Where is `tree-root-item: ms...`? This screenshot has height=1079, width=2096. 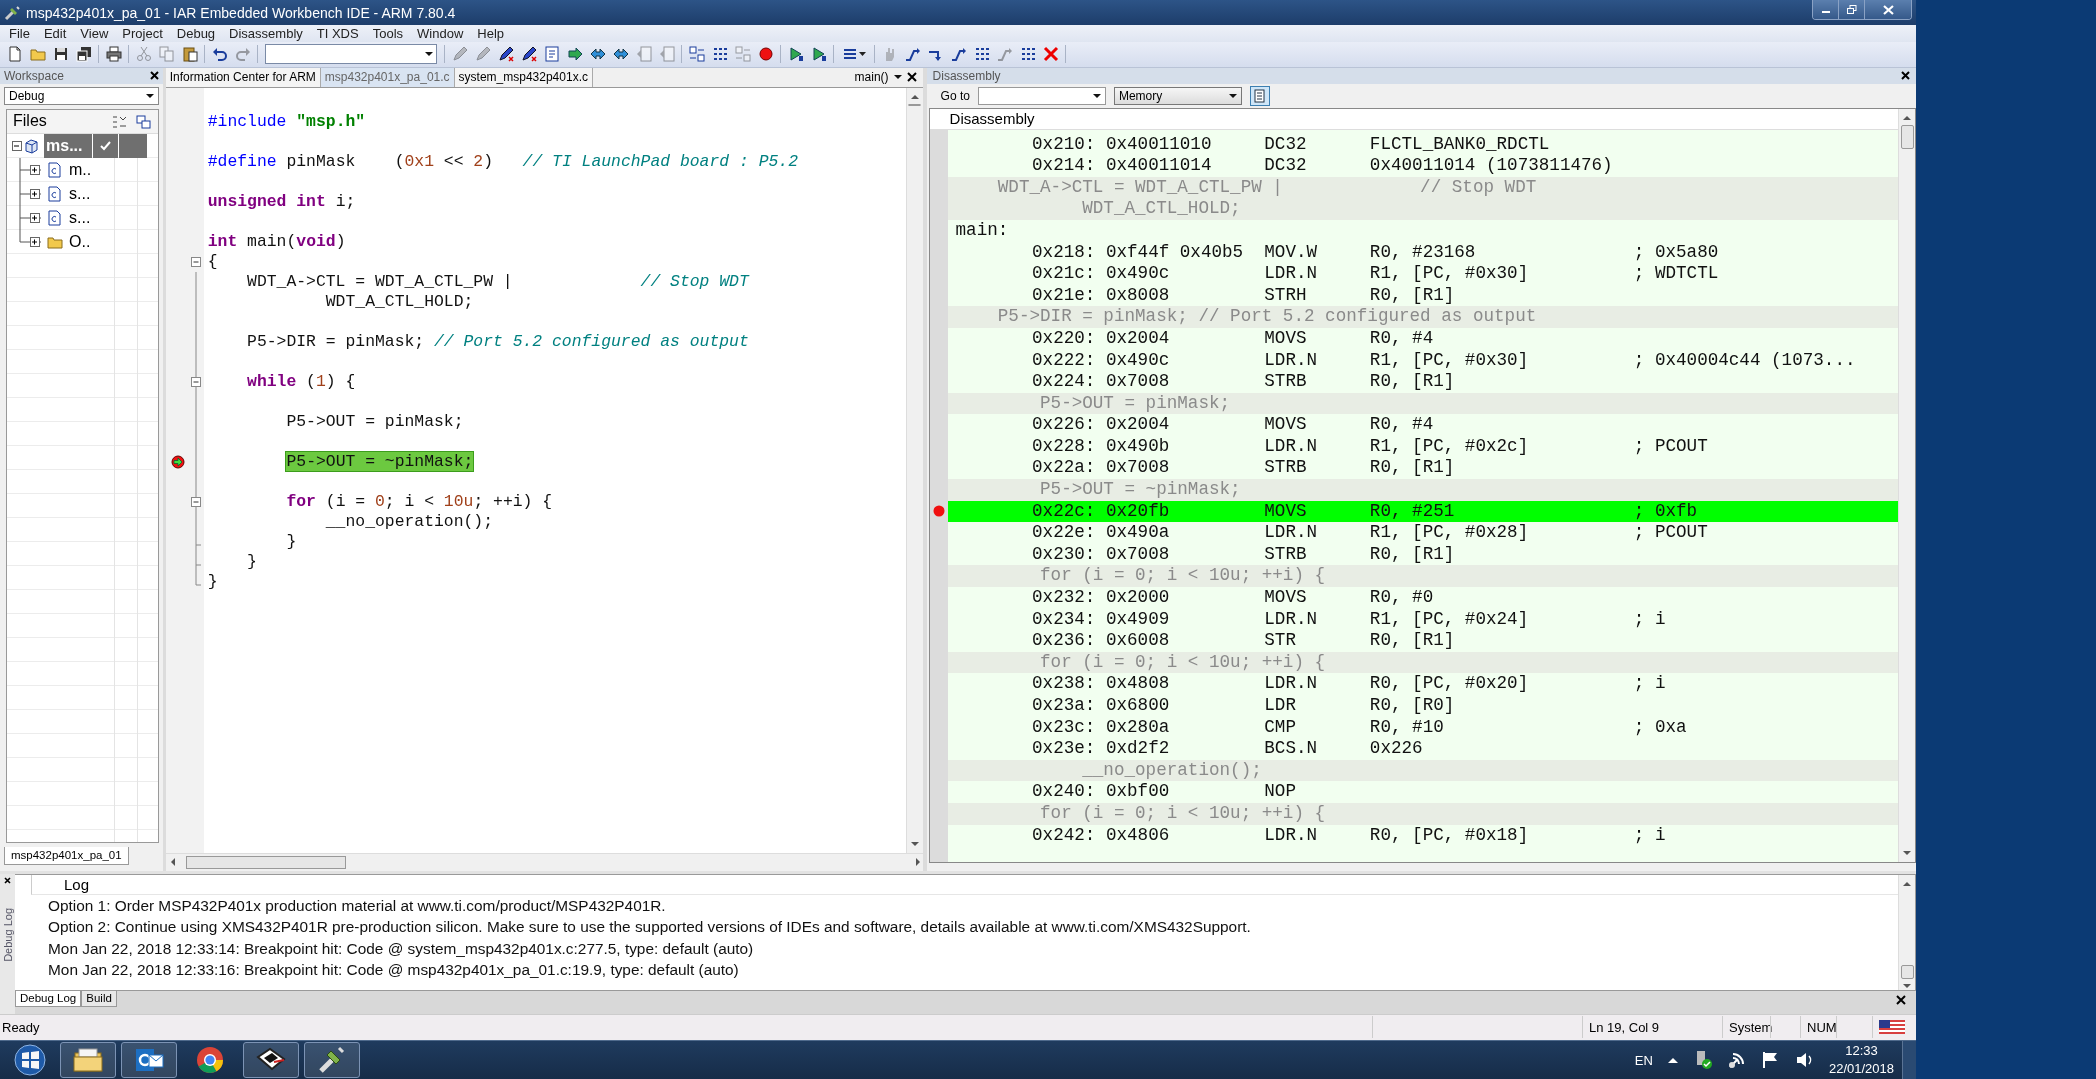 tree-root-item: ms... is located at coordinates (68, 145).